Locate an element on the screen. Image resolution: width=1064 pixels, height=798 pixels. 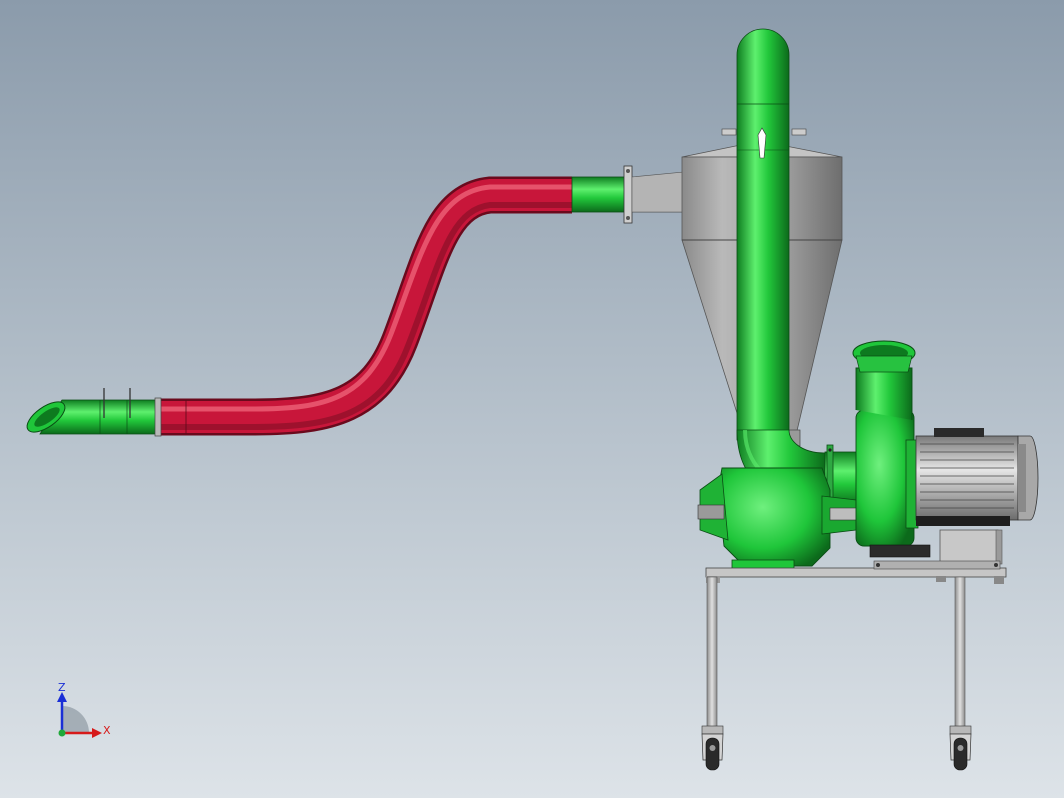
triad-z-label: Z is located at coordinates (62, 687).